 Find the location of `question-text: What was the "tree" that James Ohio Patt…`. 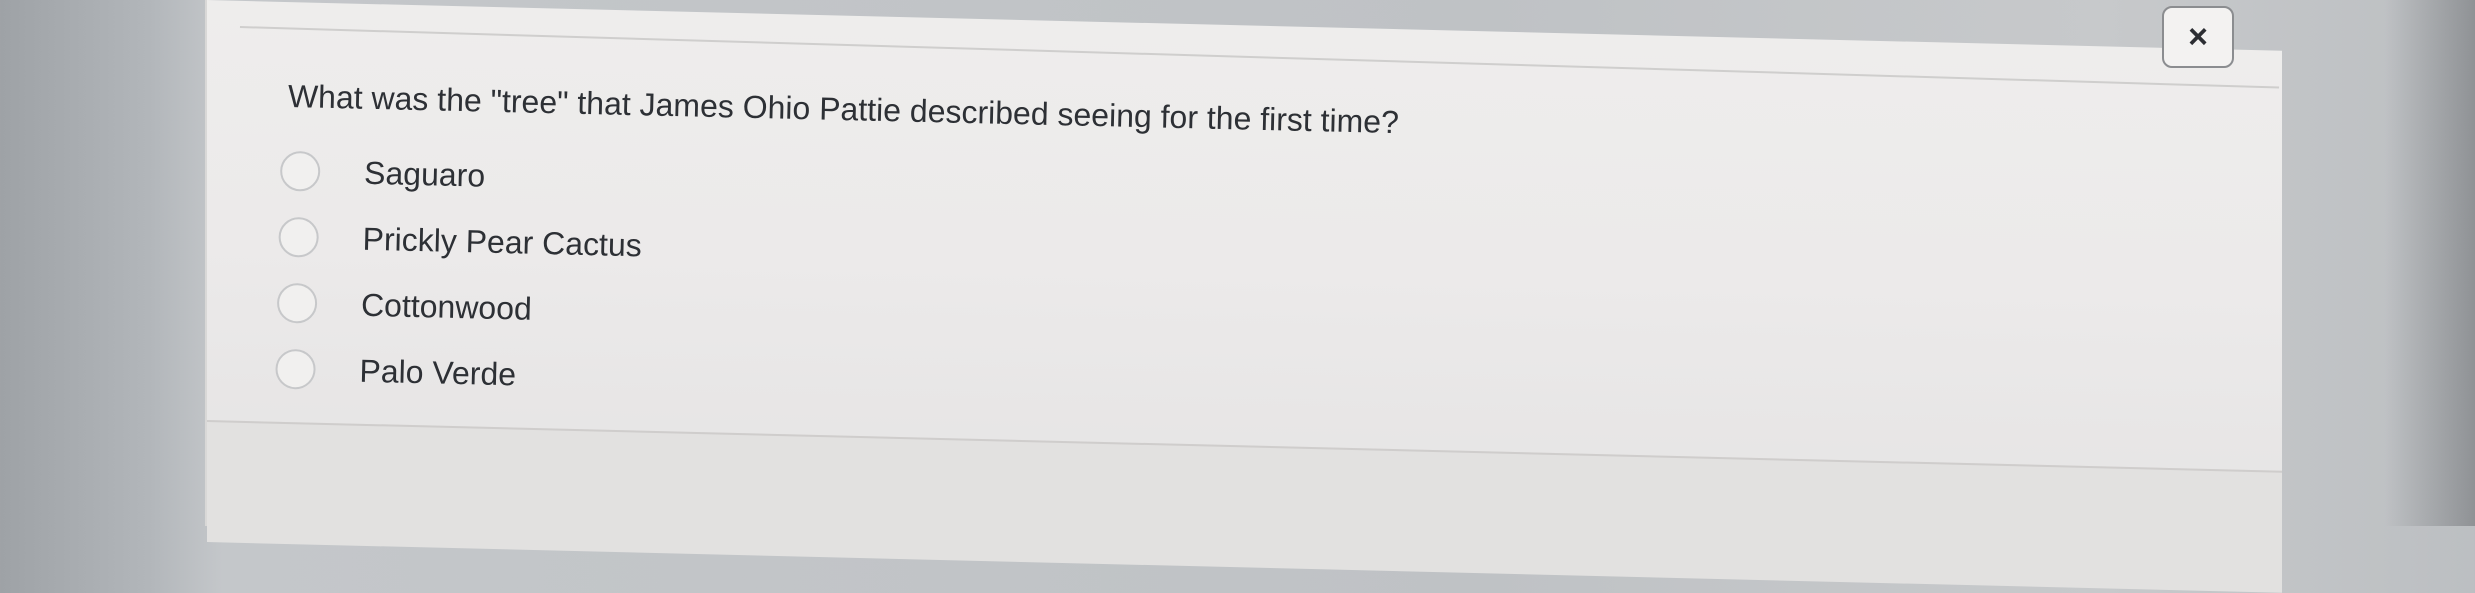

question-text: What was the "tree" that James Ohio Patt… is located at coordinates (843, 109).